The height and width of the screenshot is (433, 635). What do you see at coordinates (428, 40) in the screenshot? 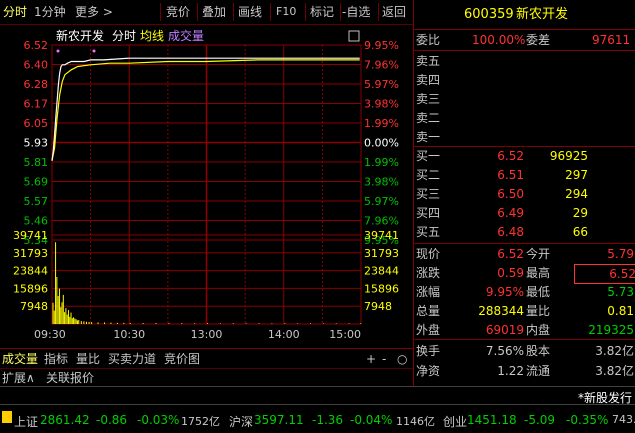
I see `weibi-label: 委比` at bounding box center [428, 40].